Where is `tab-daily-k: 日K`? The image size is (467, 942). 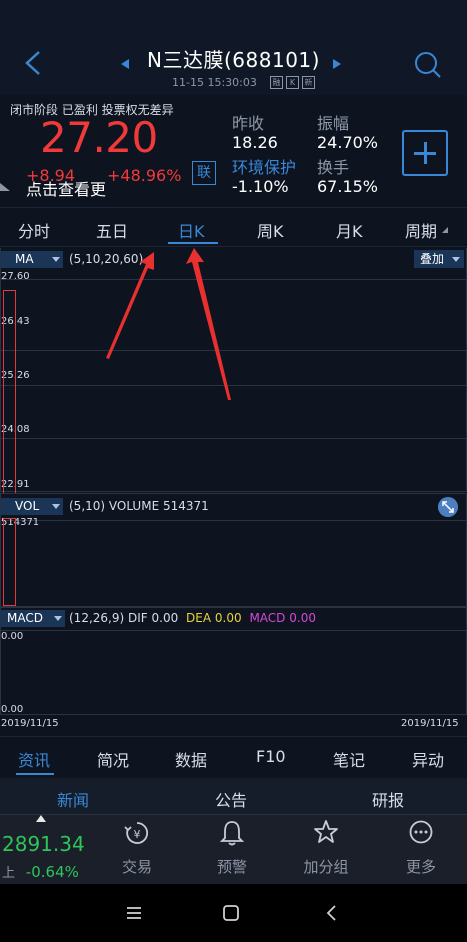 tab-daily-k: 日K is located at coordinates (191, 230).